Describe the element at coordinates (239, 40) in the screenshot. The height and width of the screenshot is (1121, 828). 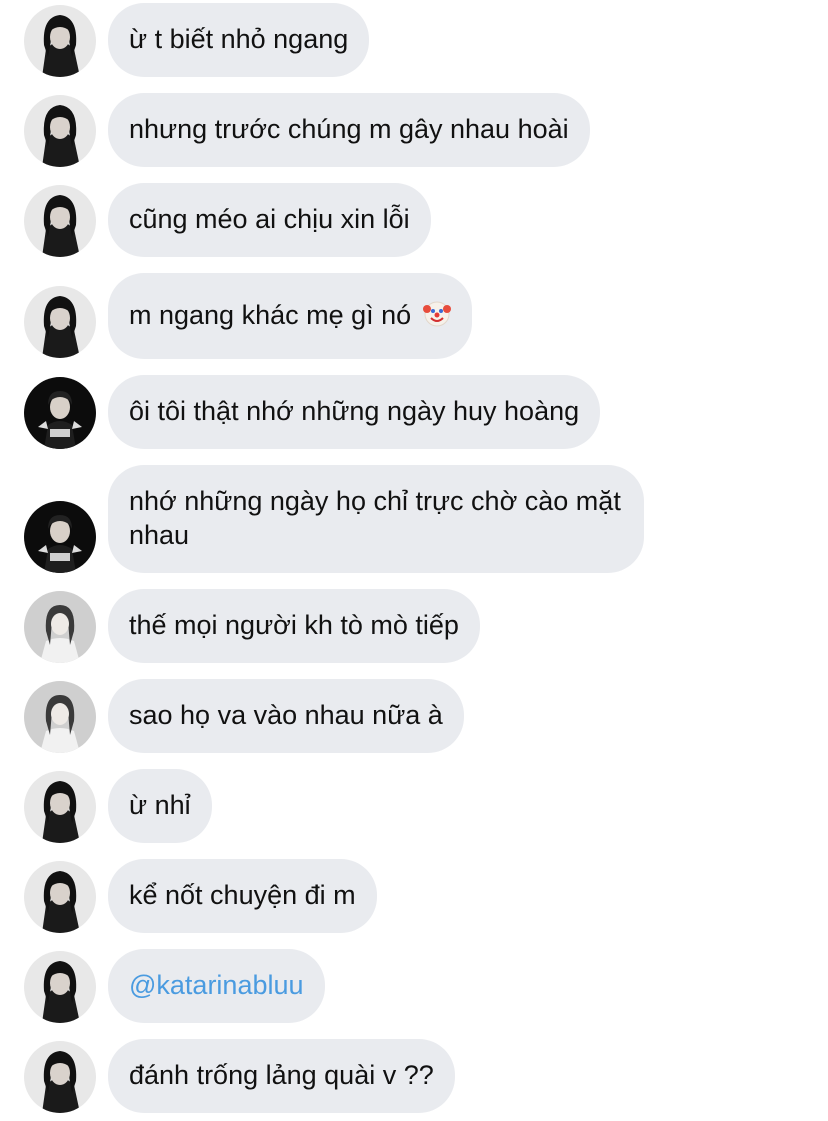
I see `message-bubble: ừ t biết nhỏ ngang` at that location.